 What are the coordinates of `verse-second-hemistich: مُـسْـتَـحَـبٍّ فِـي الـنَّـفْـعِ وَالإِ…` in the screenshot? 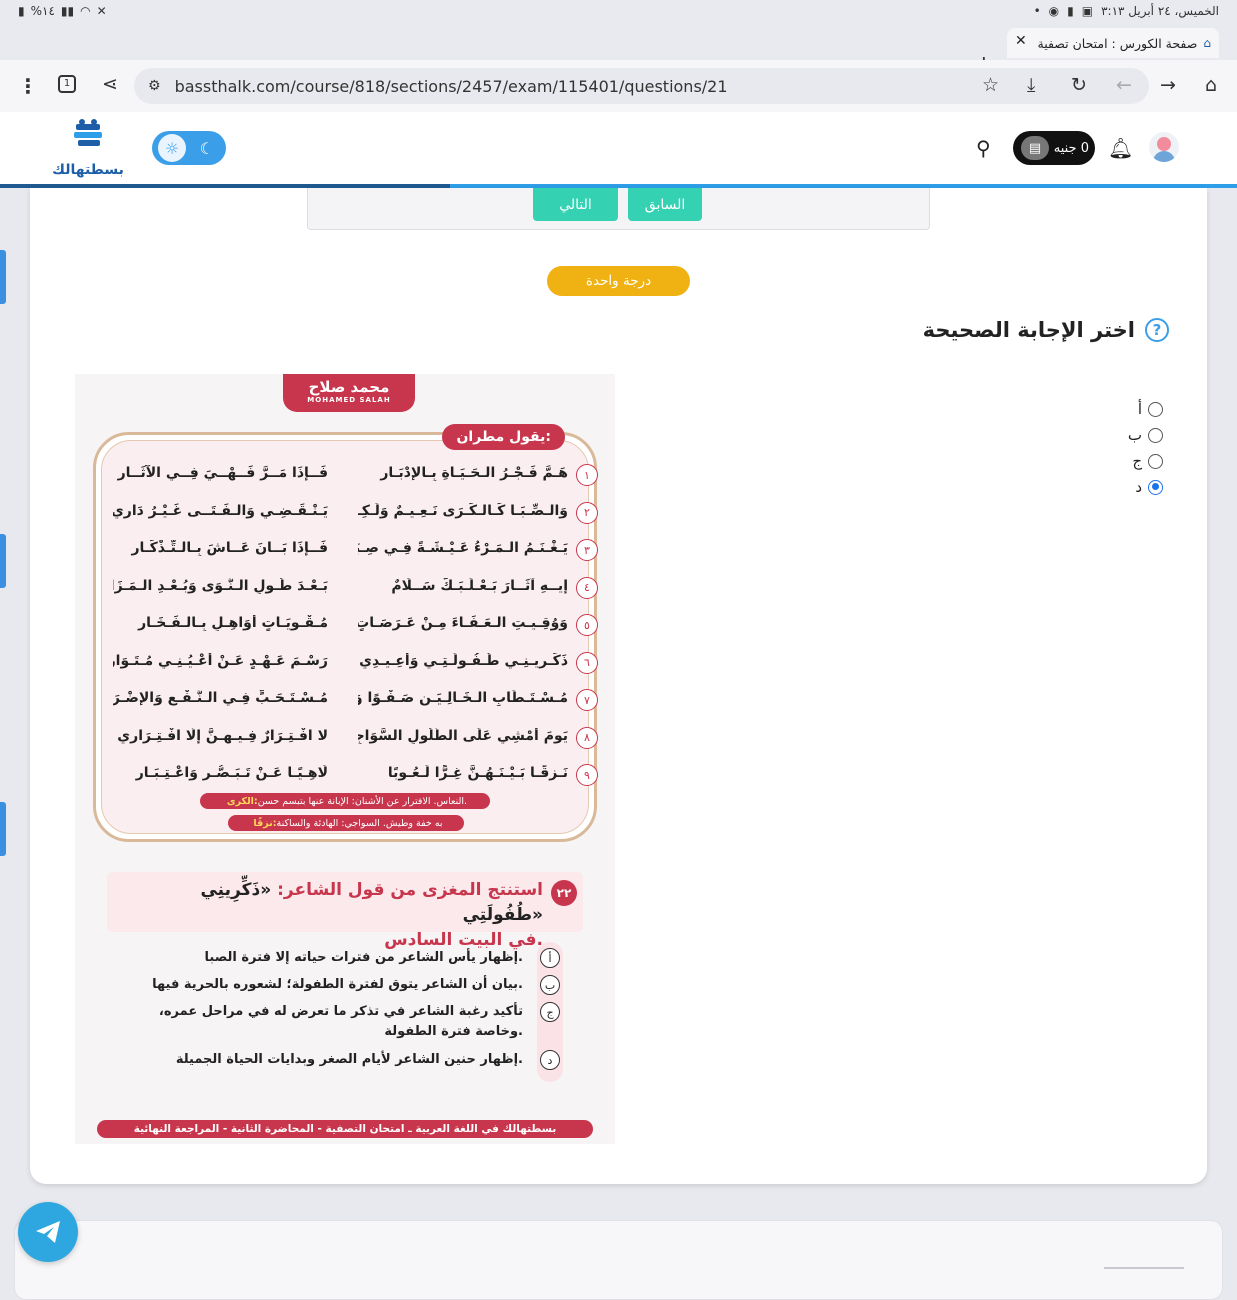 It's located at (220, 698).